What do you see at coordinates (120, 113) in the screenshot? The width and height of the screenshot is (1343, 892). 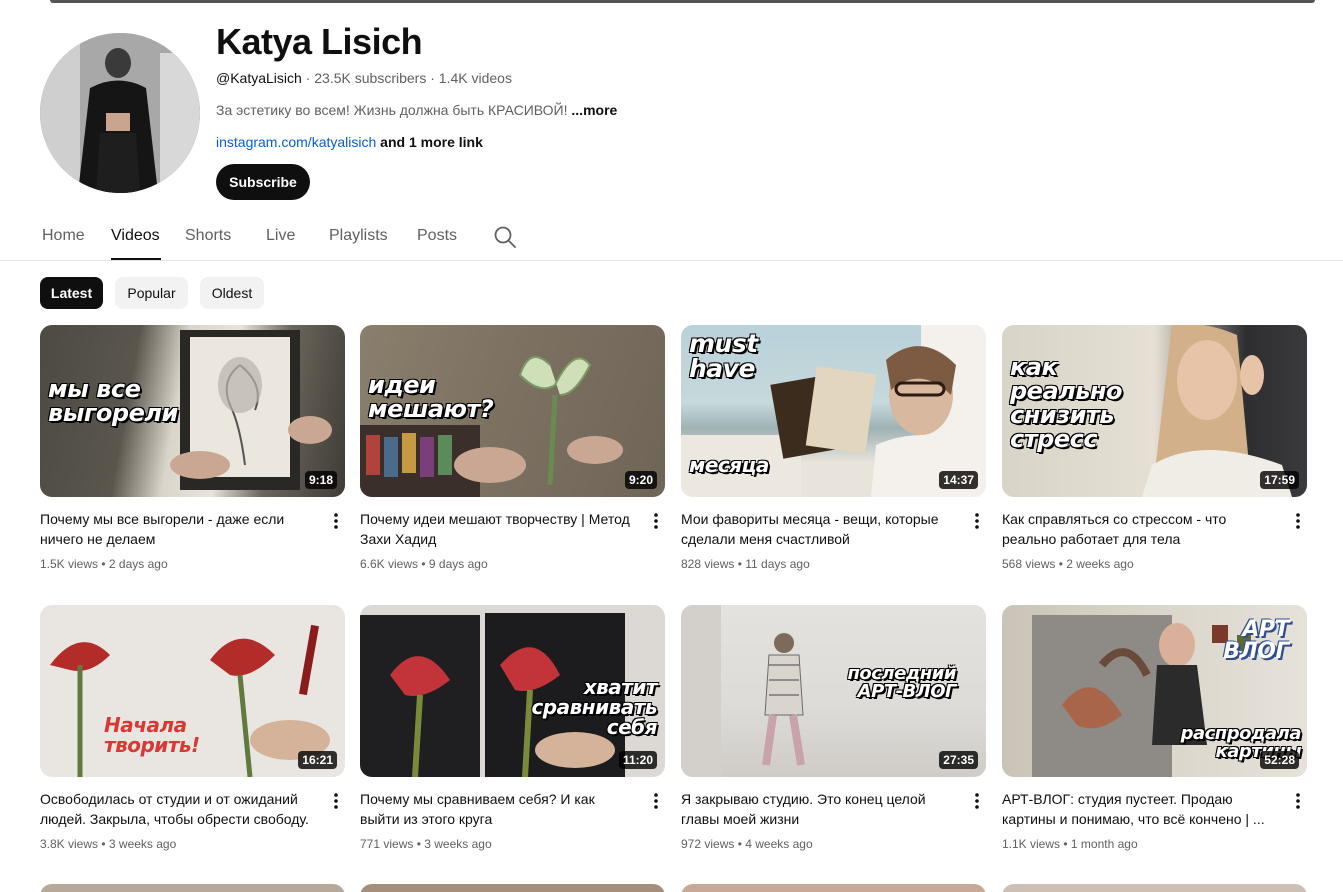 I see `channel-avatar` at bounding box center [120, 113].